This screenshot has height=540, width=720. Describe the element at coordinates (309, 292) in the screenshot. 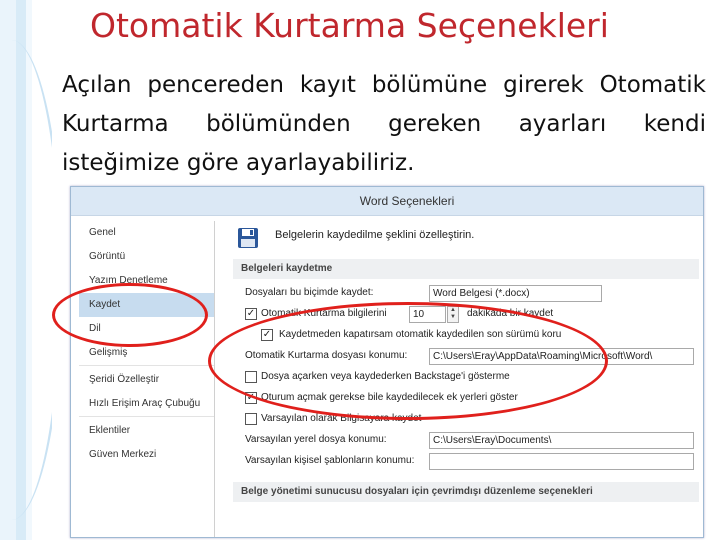

I see `save-format-label: Dosyaları bu biçimde kaydet:` at that location.